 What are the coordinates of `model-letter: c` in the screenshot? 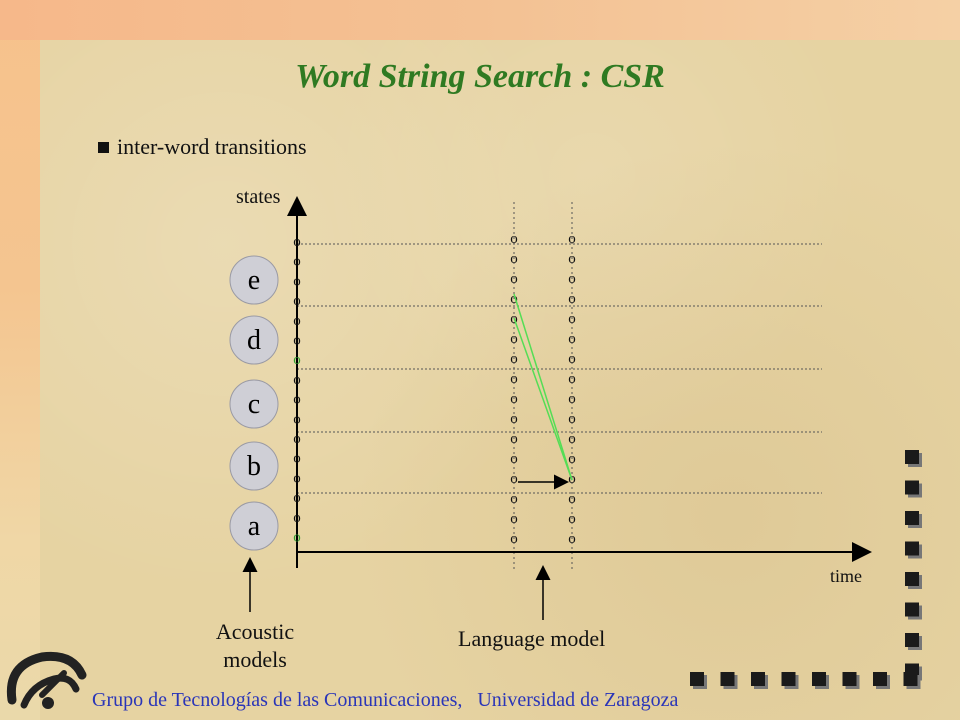 It's located at (254, 404).